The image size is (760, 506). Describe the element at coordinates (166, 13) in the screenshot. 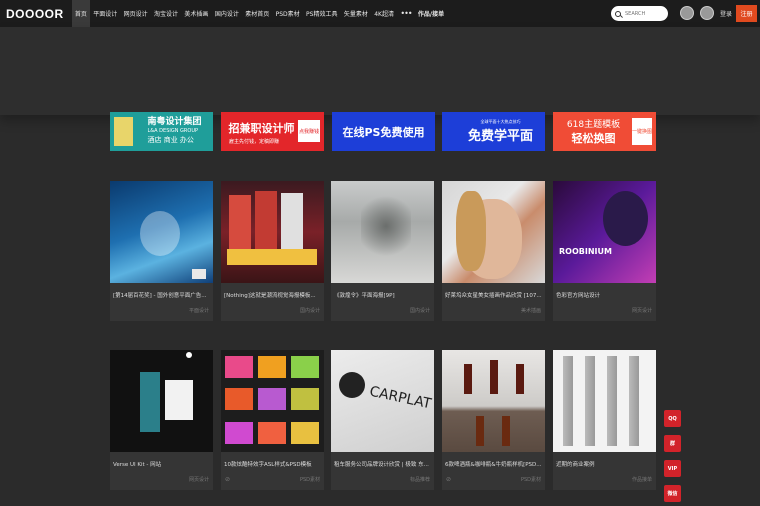

I see `nav-item-taobao: 淘宝设计` at that location.